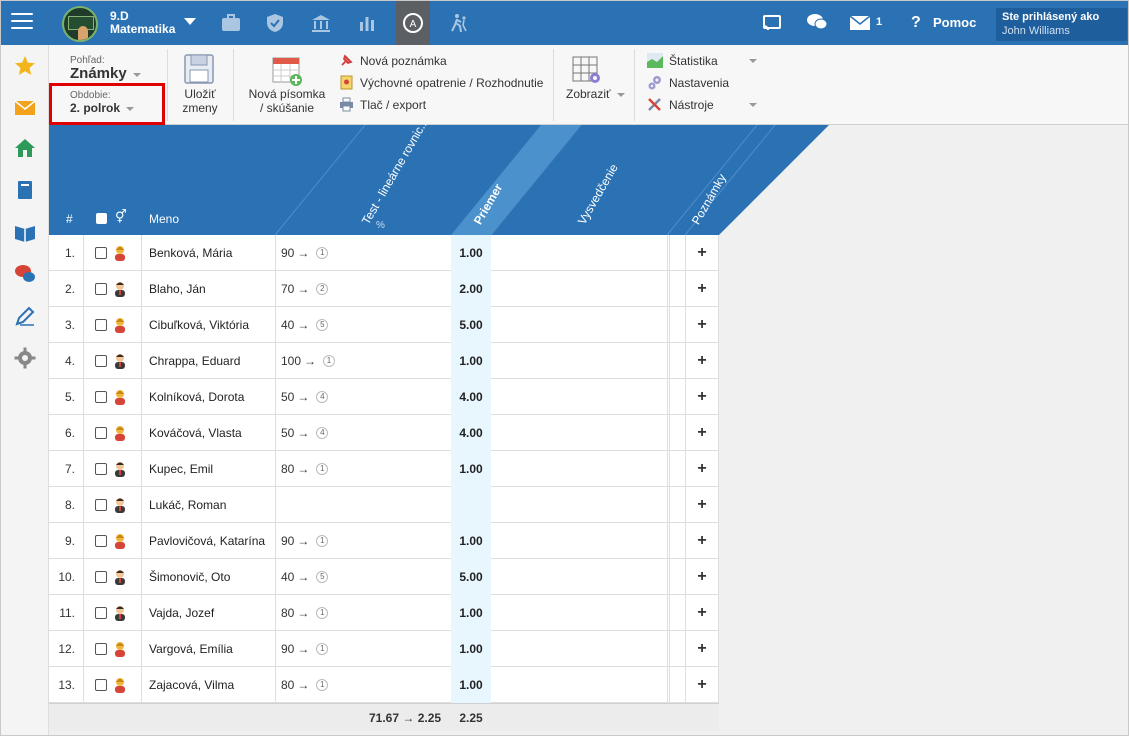 The height and width of the screenshot is (736, 1129). I want to click on briefcase-icon, so click(231, 23).